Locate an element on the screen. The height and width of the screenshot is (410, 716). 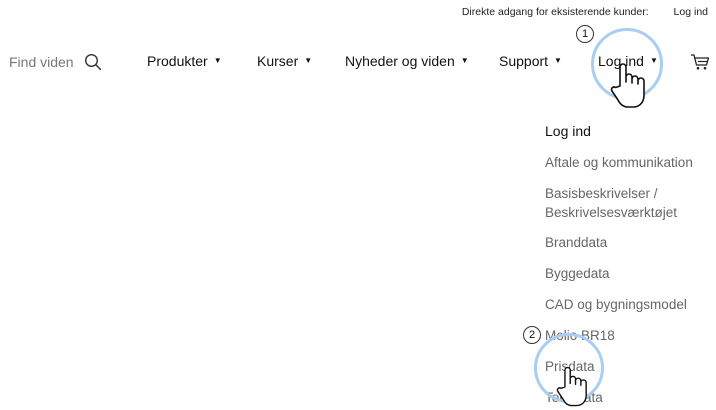
menu-item-cad-og-bygningsmodel: CAD og bygningsmodel is located at coordinates (627, 304).